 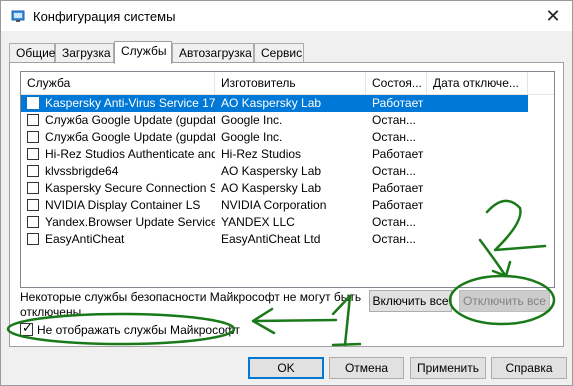 I want to click on close-button: ✕, so click(x=553, y=16).